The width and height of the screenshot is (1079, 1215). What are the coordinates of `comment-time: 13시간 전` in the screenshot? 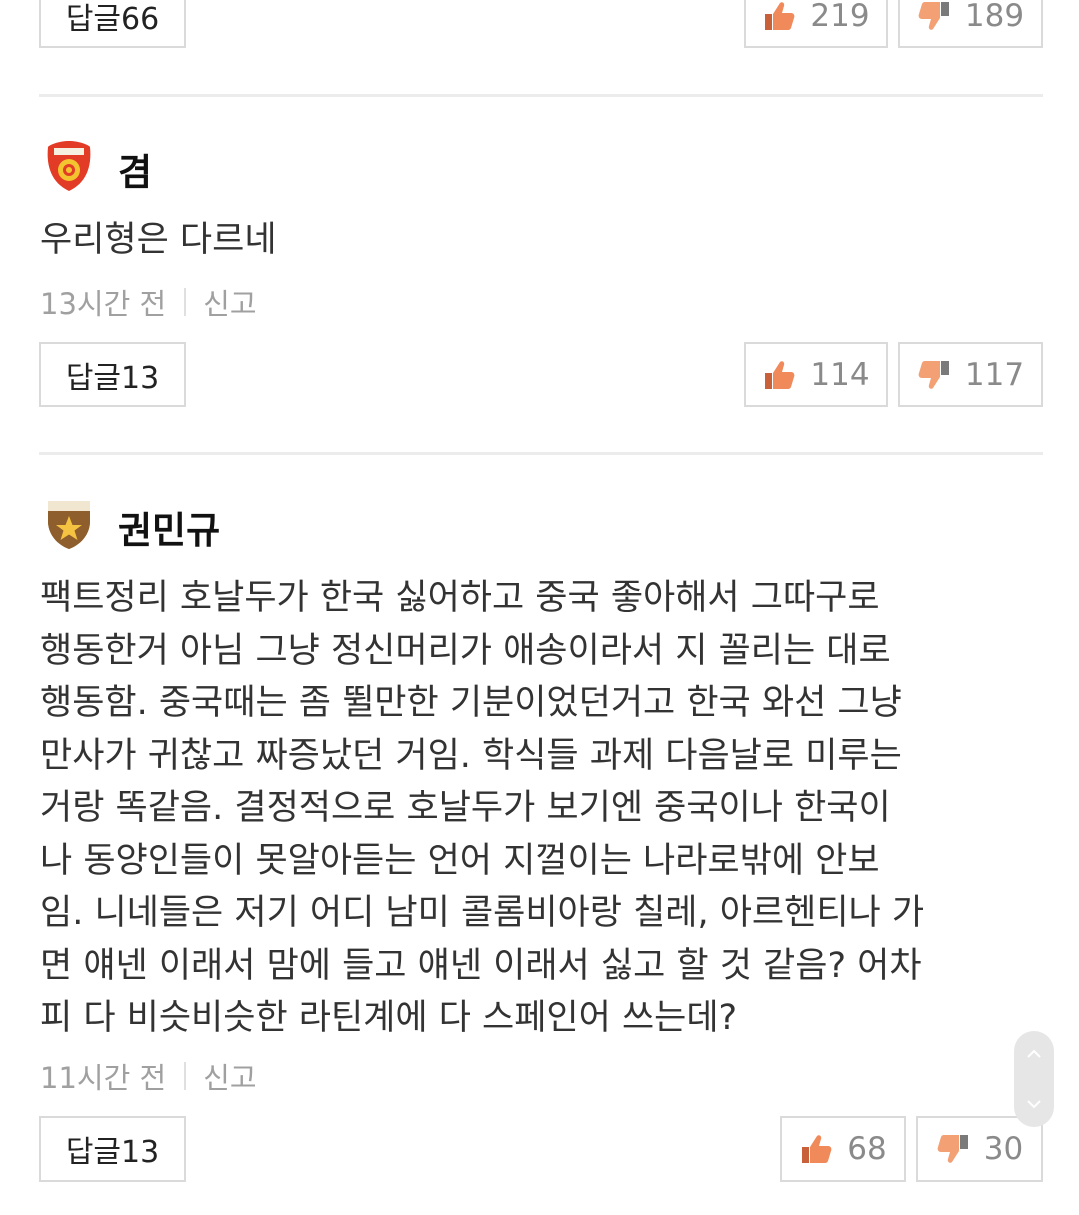 It's located at (103, 304).